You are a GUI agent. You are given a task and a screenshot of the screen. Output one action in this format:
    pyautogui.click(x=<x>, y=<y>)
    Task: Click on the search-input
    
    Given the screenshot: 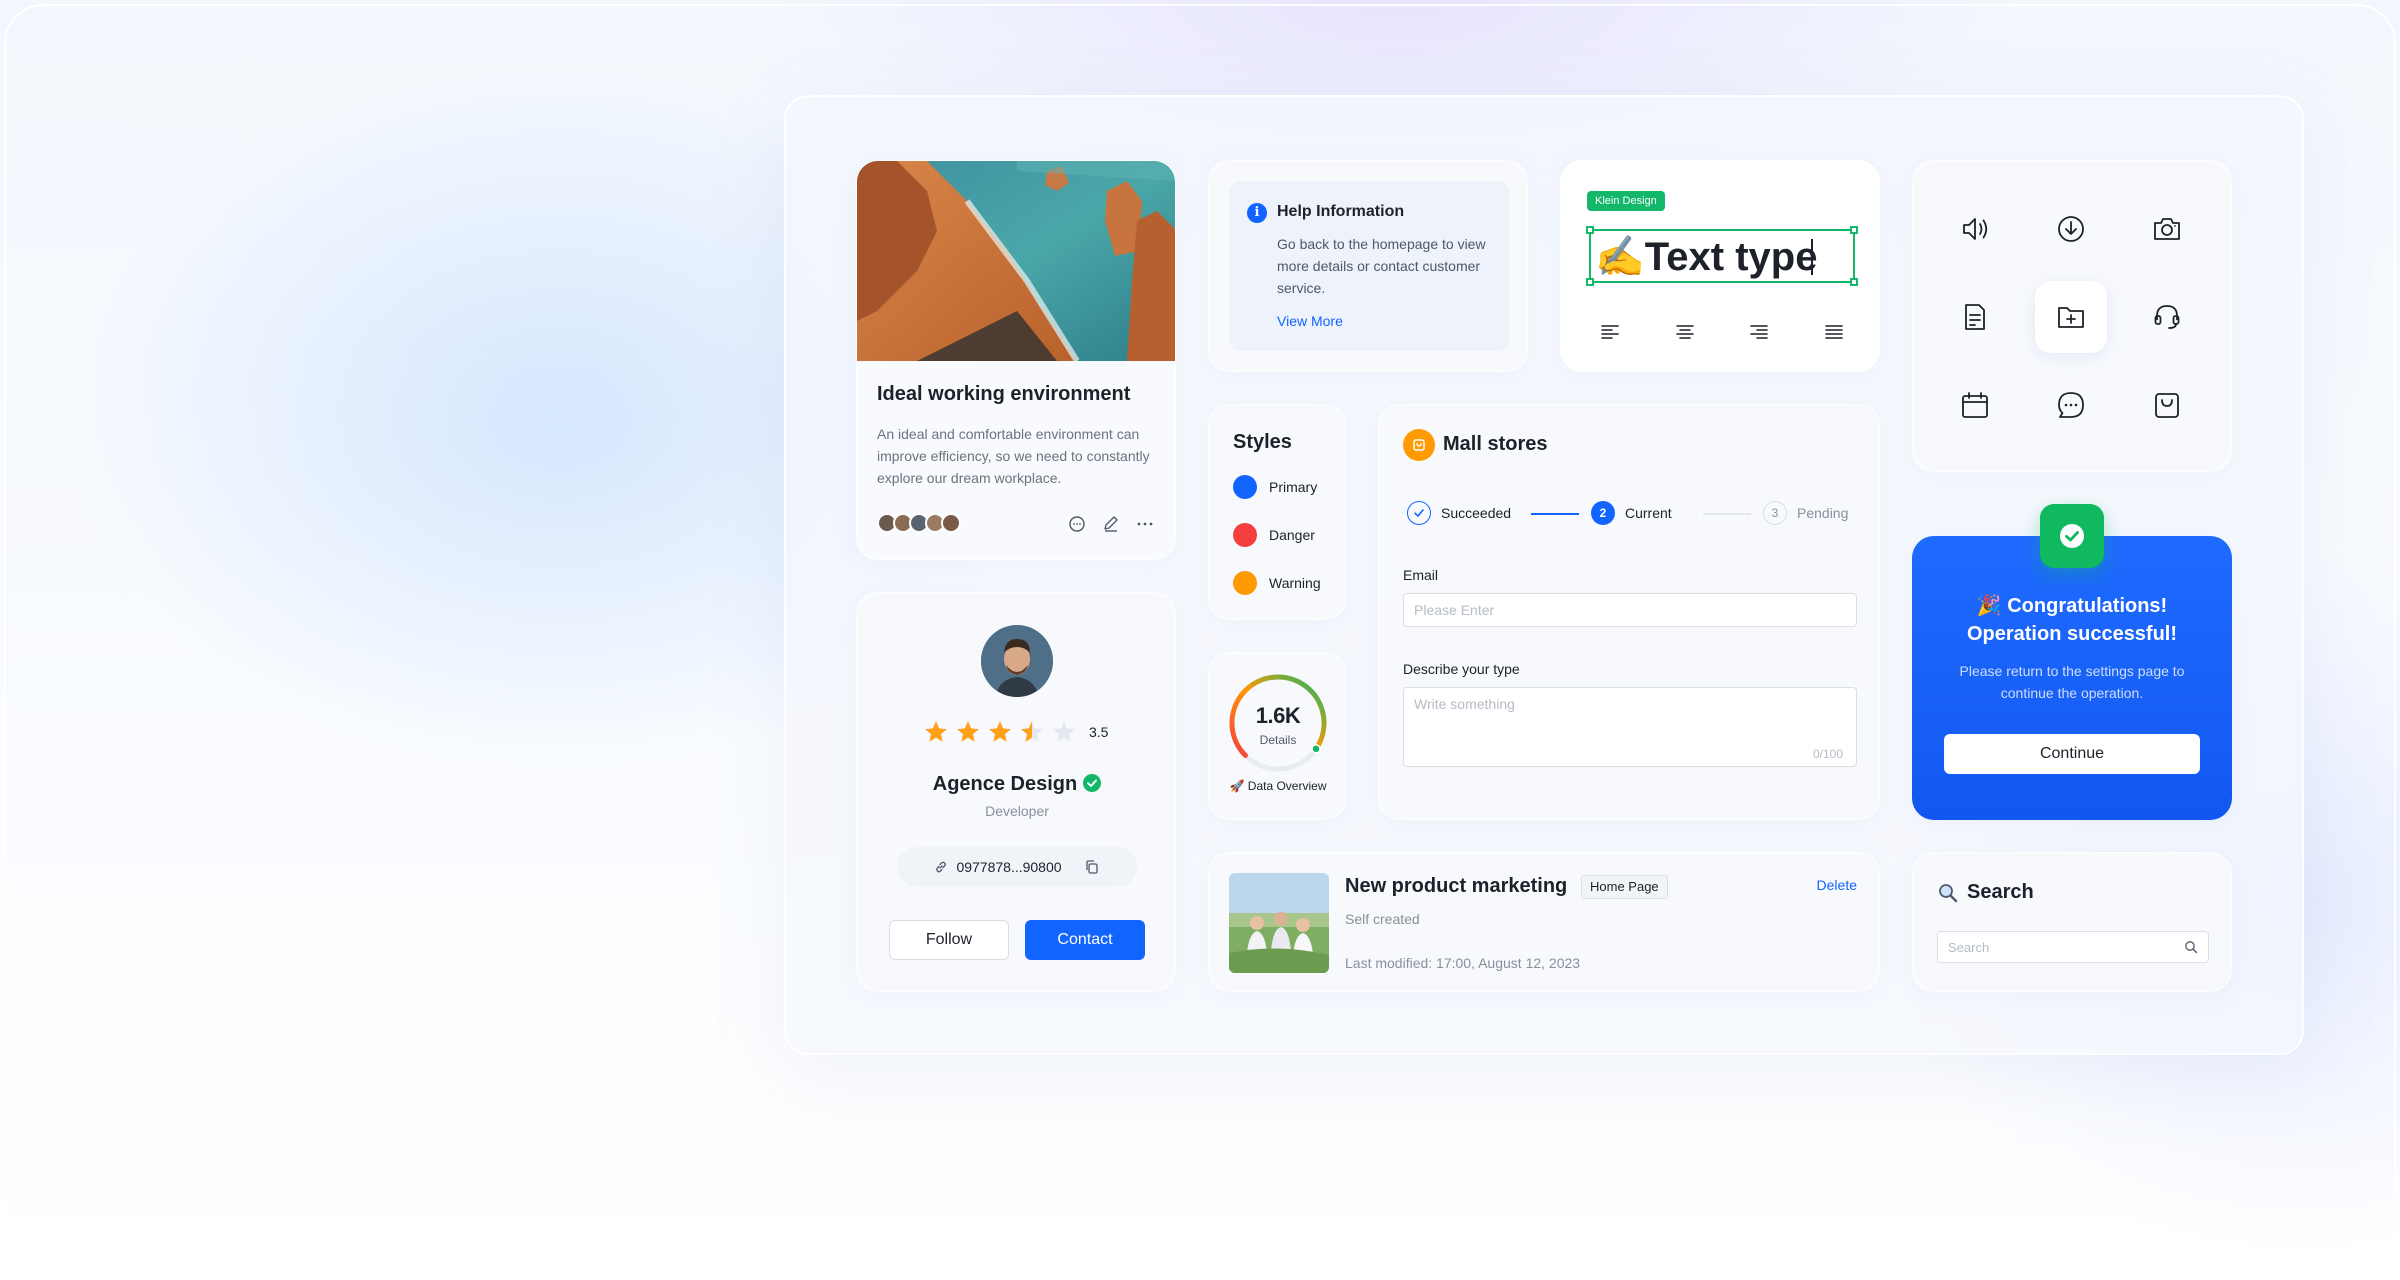 What is the action you would take?
    pyautogui.click(x=2056, y=947)
    